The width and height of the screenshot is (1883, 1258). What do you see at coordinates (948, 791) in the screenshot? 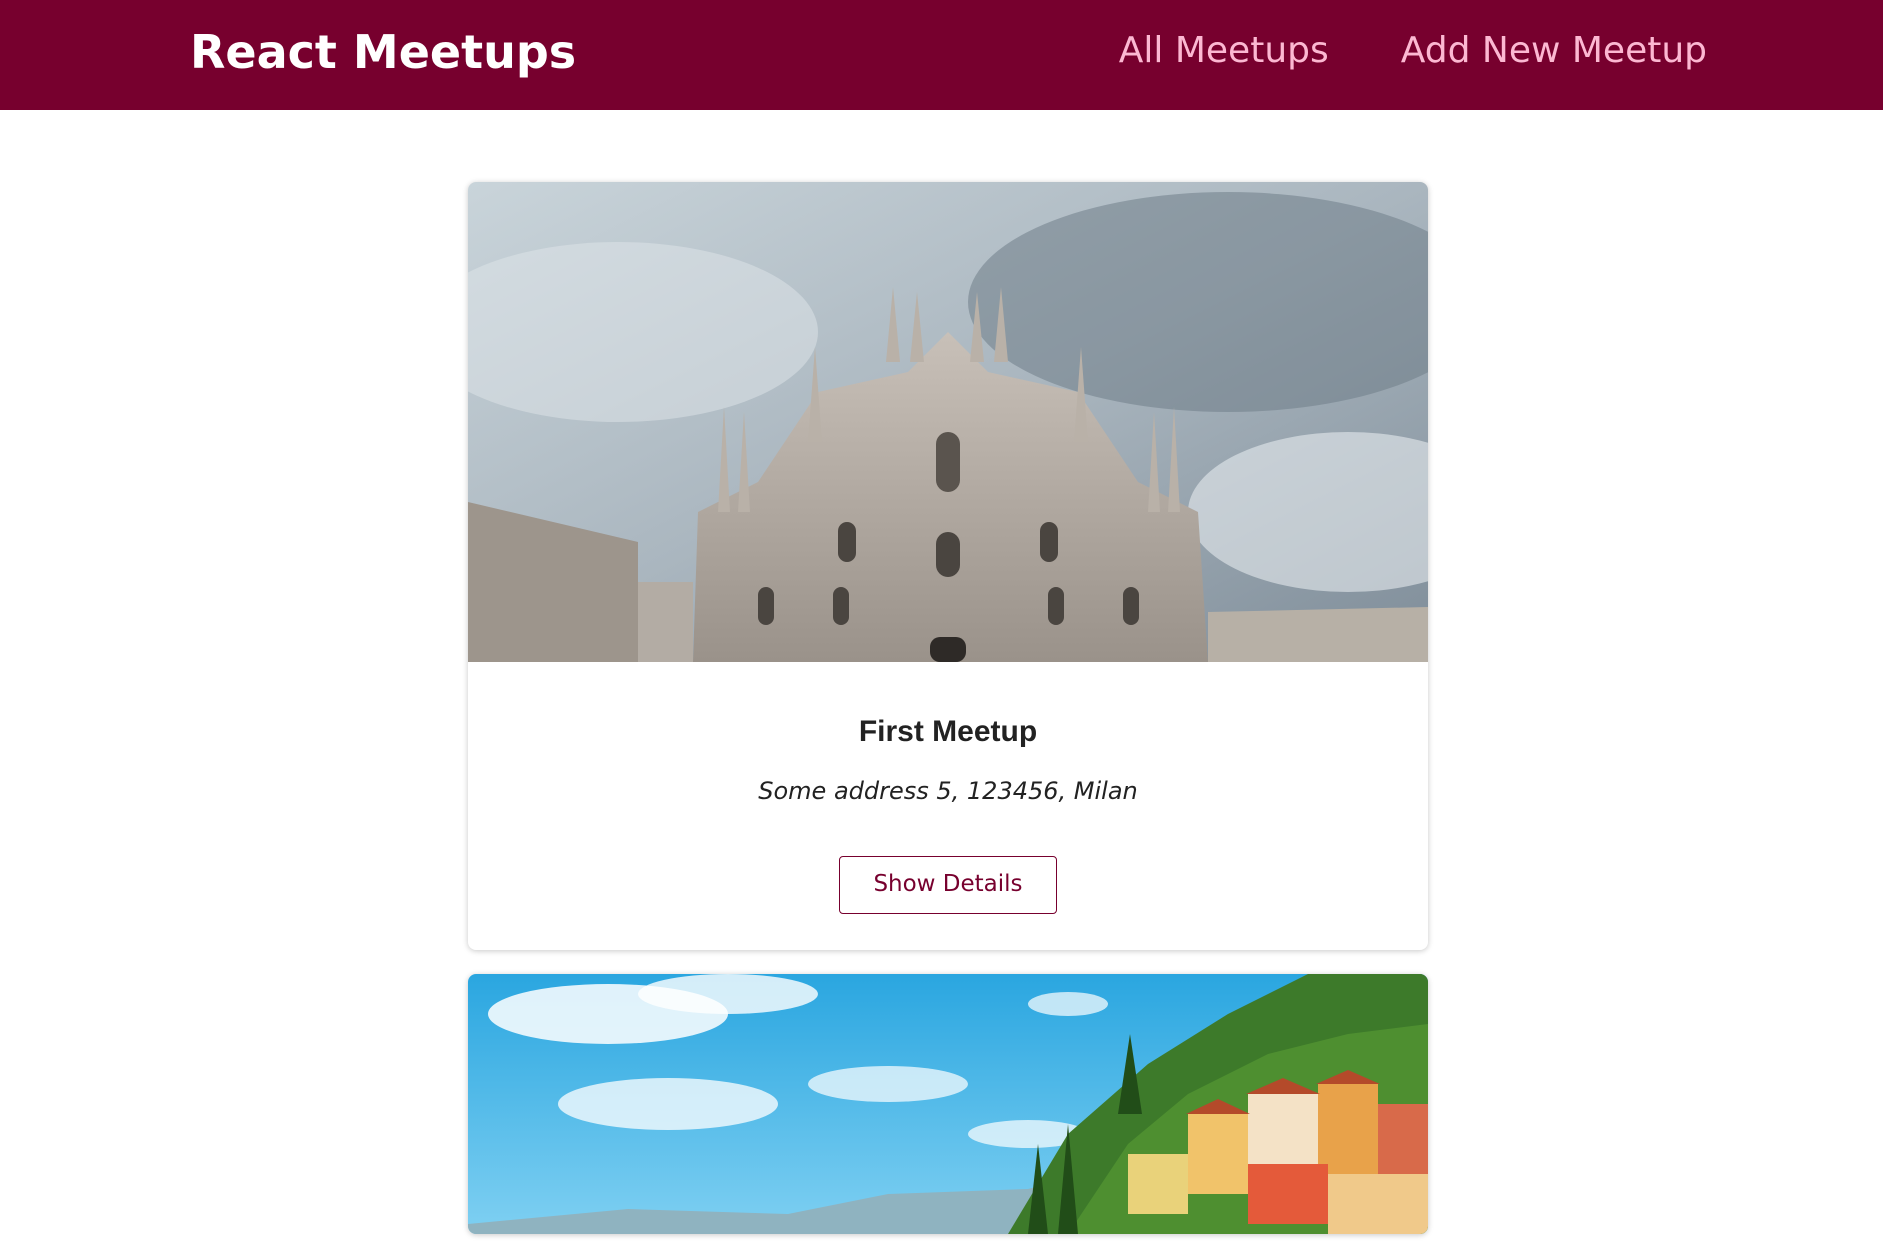
I see `meetup-address: Some address 5, 123456, Milan` at bounding box center [948, 791].